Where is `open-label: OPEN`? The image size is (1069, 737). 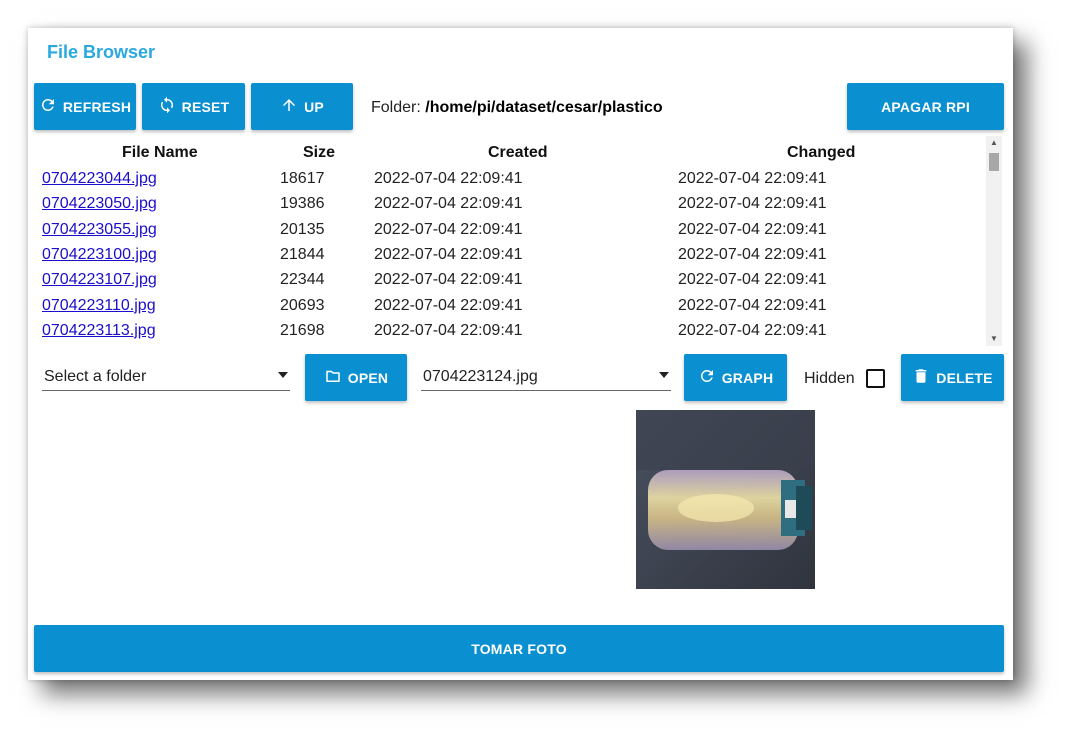 open-label: OPEN is located at coordinates (368, 377).